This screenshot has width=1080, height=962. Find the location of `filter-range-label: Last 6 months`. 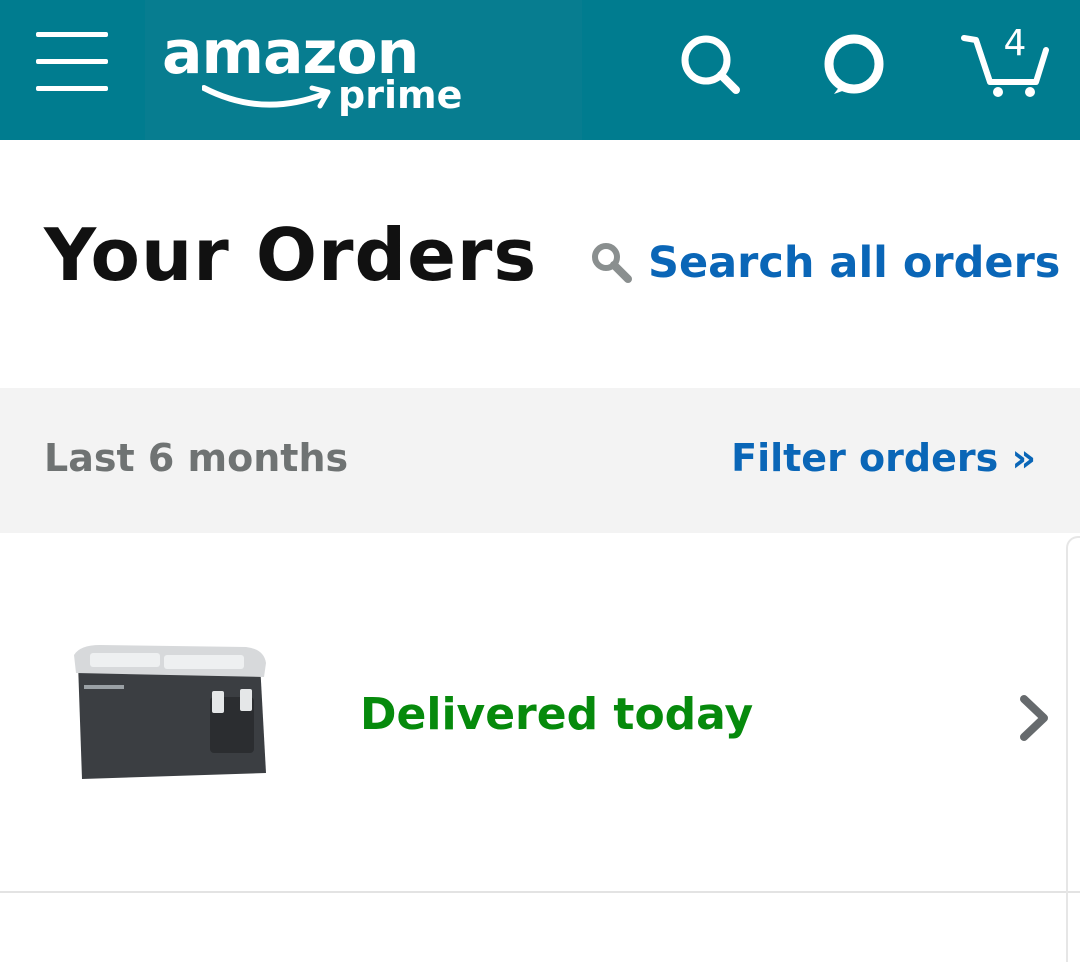

filter-range-label: Last 6 months is located at coordinates (196, 458).